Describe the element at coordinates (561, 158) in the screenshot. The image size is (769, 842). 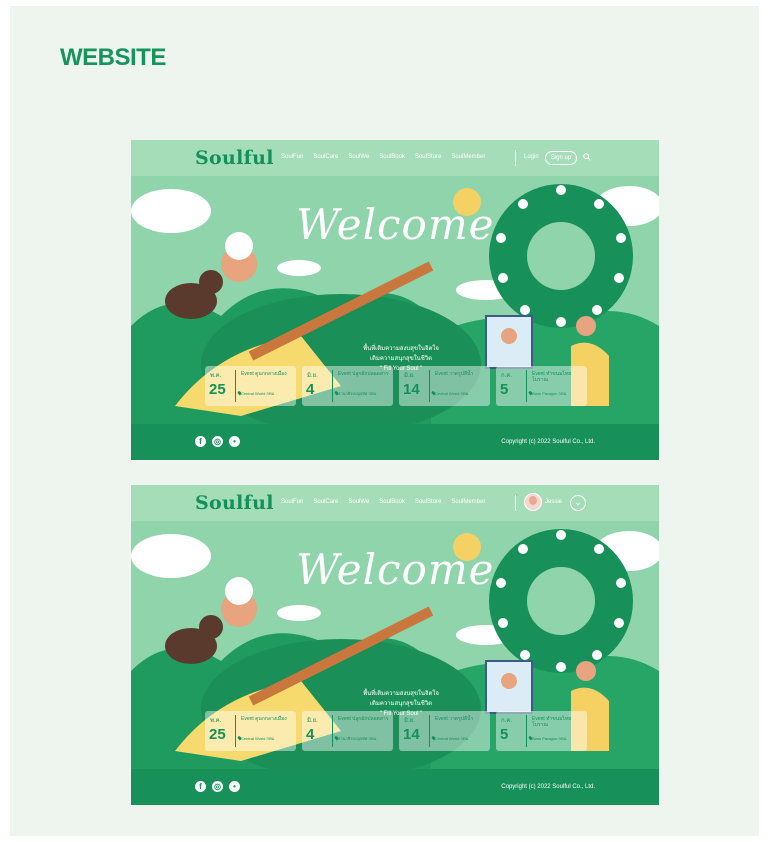
I see `signup-button: Sign up` at that location.